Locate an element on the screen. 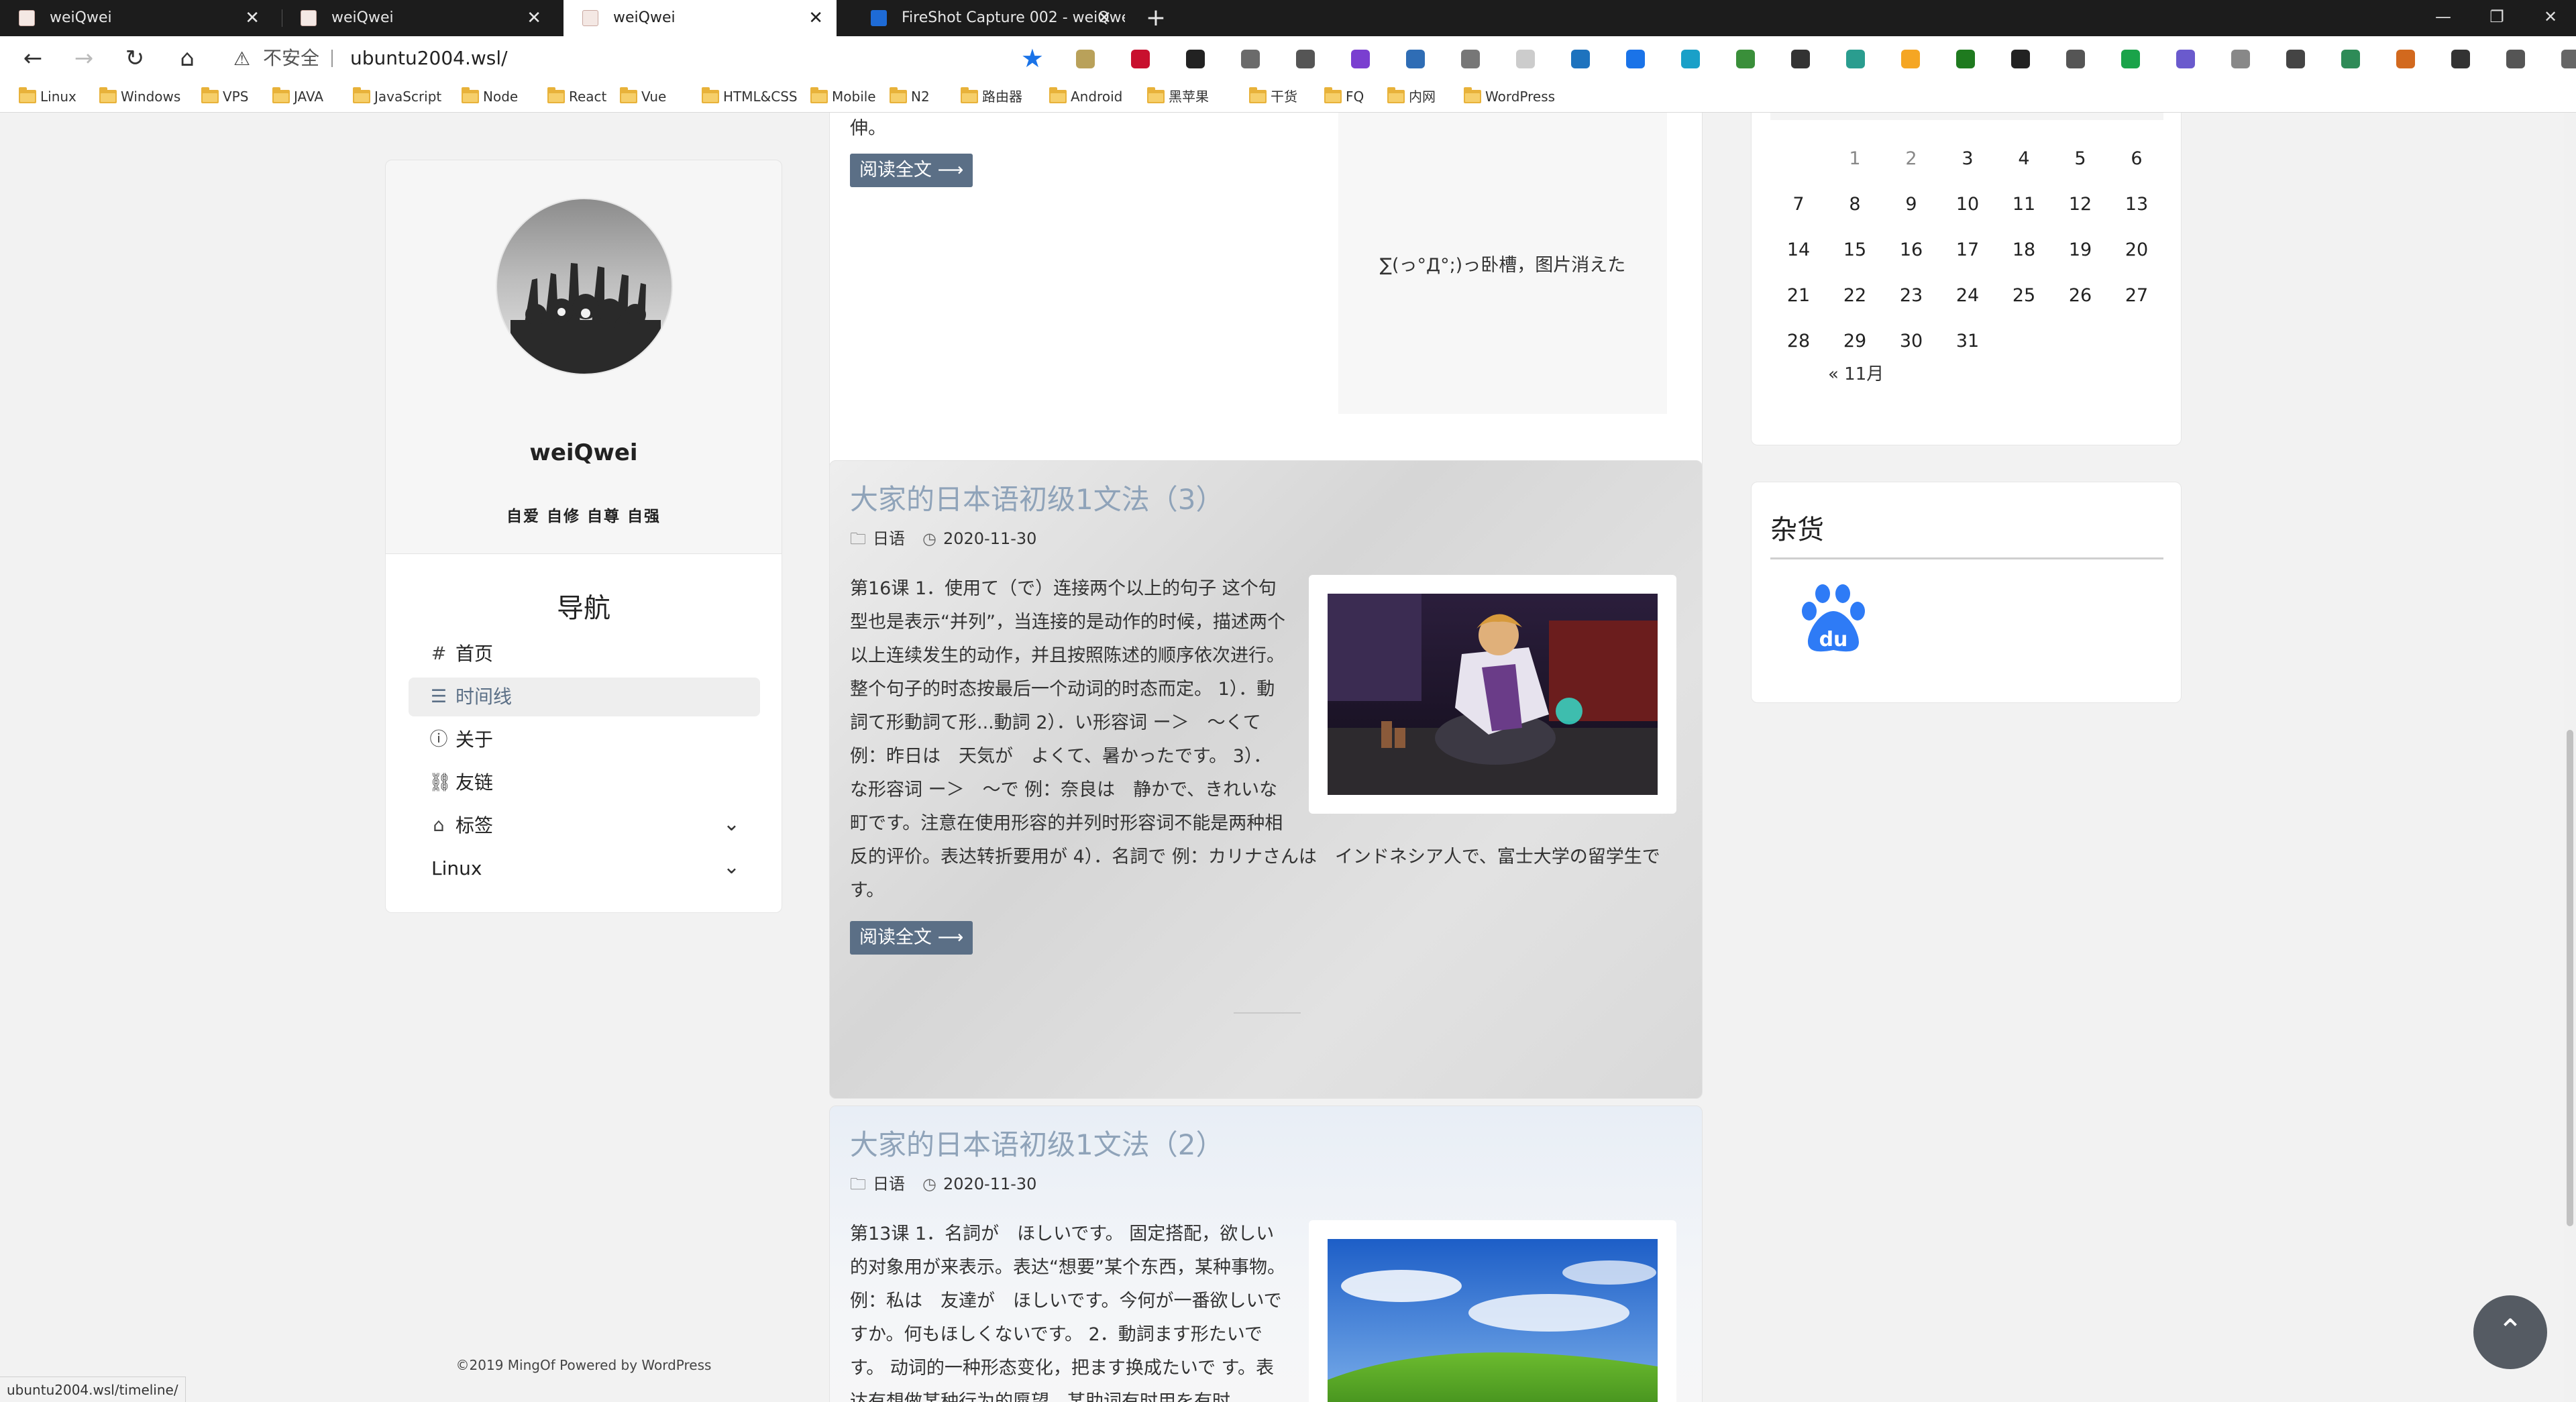 The image size is (2576, 1402). minimize-button: — is located at coordinates (2443, 18).